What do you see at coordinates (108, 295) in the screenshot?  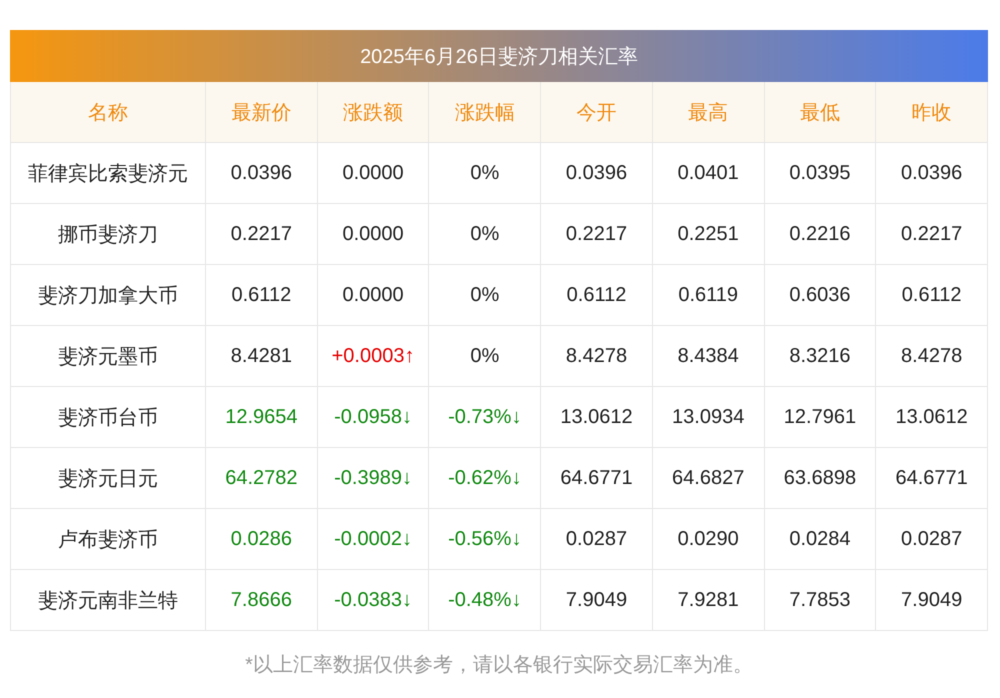 I see `currency-pair-cell: 斐济刀加拿大币` at bounding box center [108, 295].